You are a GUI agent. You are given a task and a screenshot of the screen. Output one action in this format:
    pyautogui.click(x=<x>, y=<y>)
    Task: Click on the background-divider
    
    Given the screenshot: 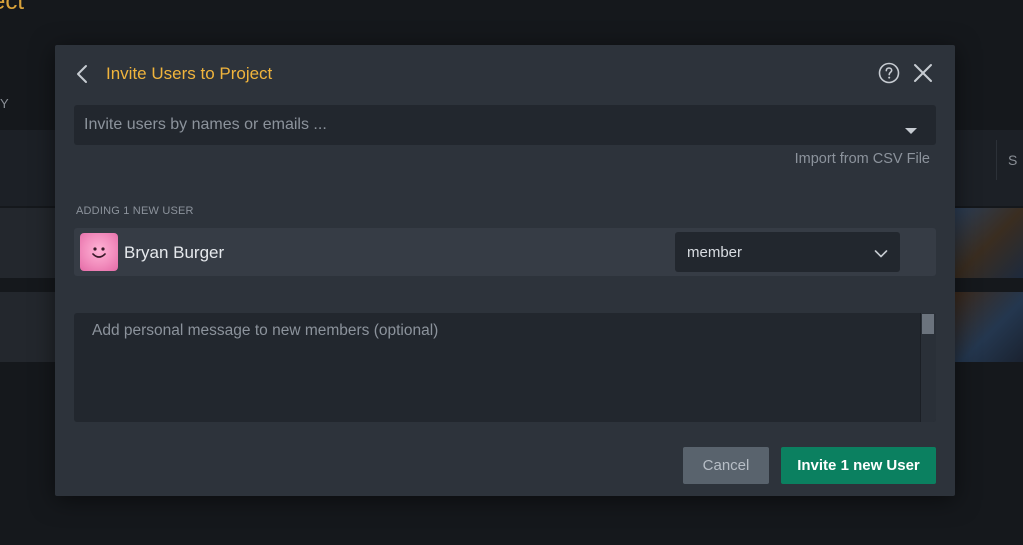 What is the action you would take?
    pyautogui.click(x=996, y=160)
    